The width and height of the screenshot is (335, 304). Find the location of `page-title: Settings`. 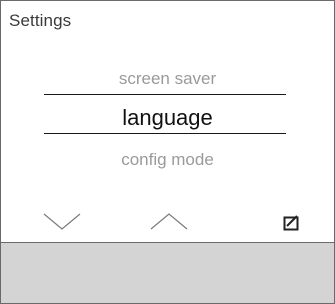

page-title: Settings is located at coordinates (40, 20).